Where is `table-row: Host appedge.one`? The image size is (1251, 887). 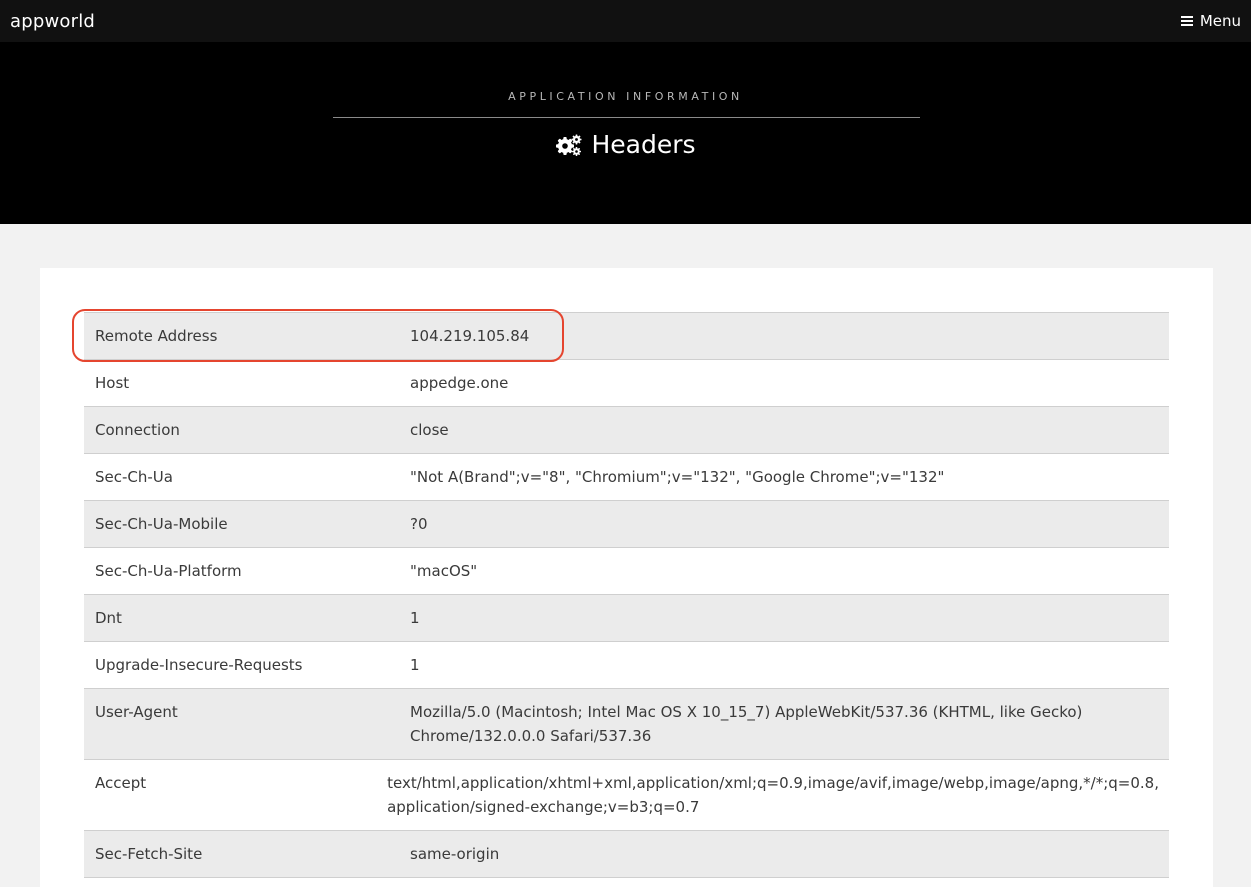 table-row: Host appedge.one is located at coordinates (626, 383).